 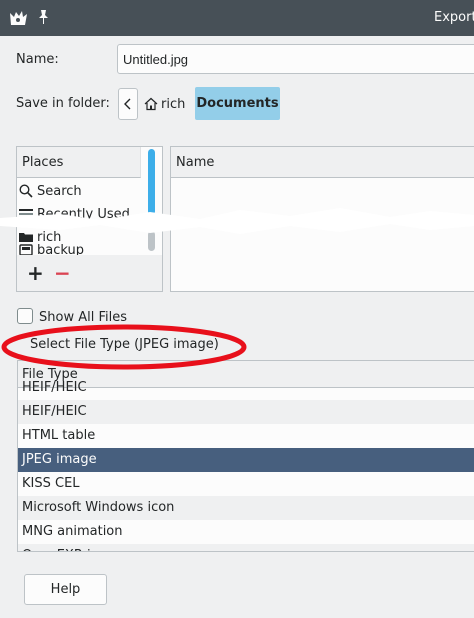 I want to click on file-type-row: OpenEXR image, so click(x=246, y=547).